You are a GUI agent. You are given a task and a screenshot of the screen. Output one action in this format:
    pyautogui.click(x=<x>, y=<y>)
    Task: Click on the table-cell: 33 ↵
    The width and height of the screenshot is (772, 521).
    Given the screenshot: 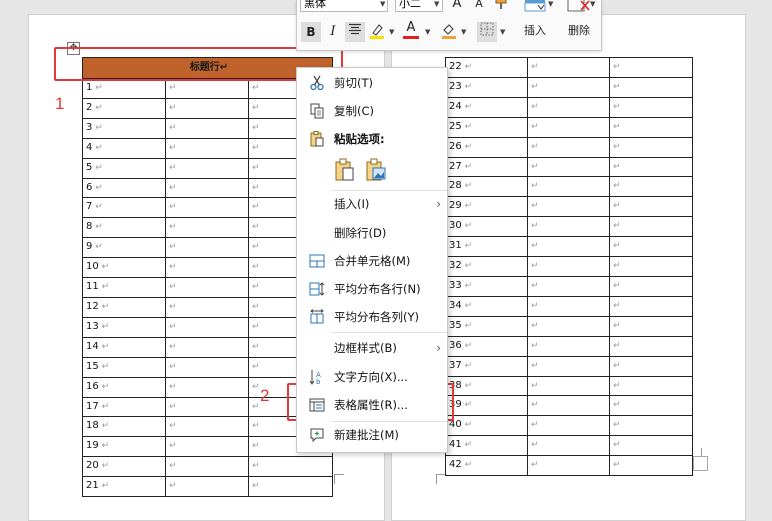 What is the action you would take?
    pyautogui.click(x=486, y=286)
    